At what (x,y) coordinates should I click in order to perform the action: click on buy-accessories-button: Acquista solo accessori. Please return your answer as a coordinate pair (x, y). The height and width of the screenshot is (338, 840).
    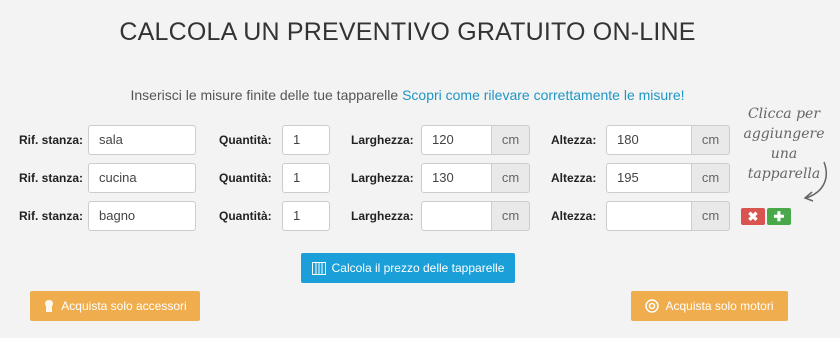
    Looking at the image, I should click on (115, 306).